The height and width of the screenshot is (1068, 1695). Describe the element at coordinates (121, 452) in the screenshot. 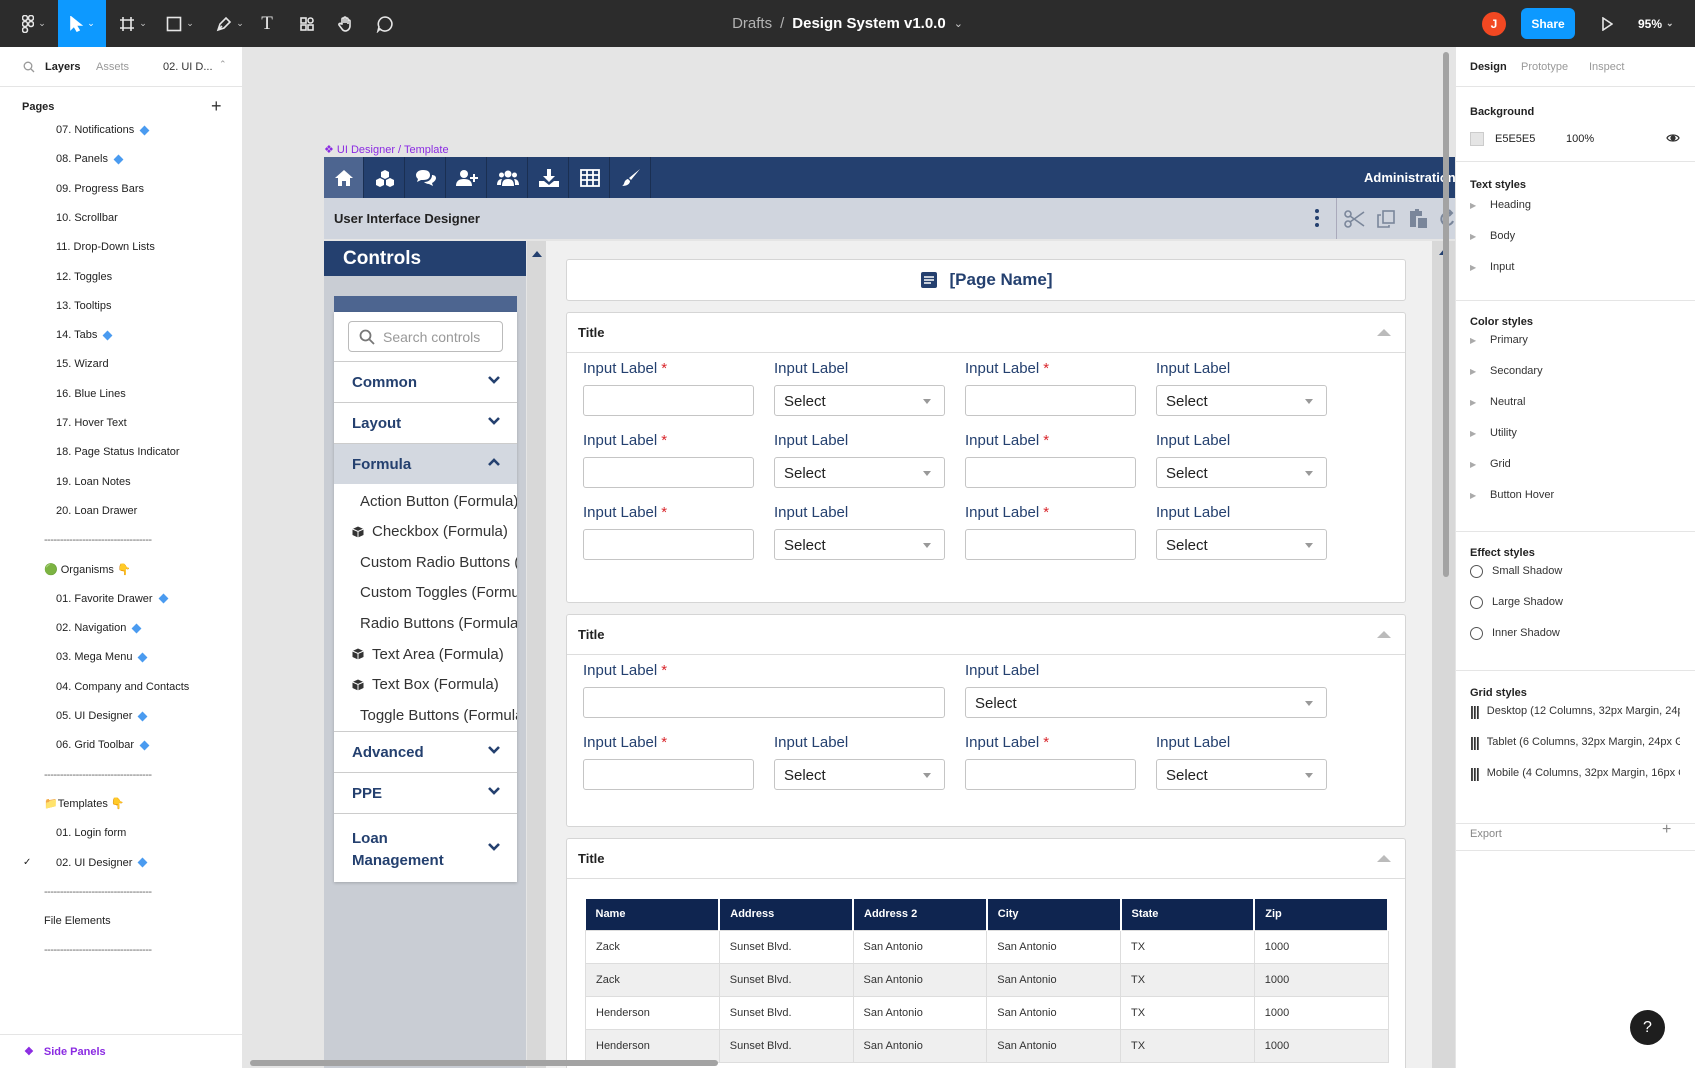

I see `page-item: 18. Page Status Indicator` at that location.